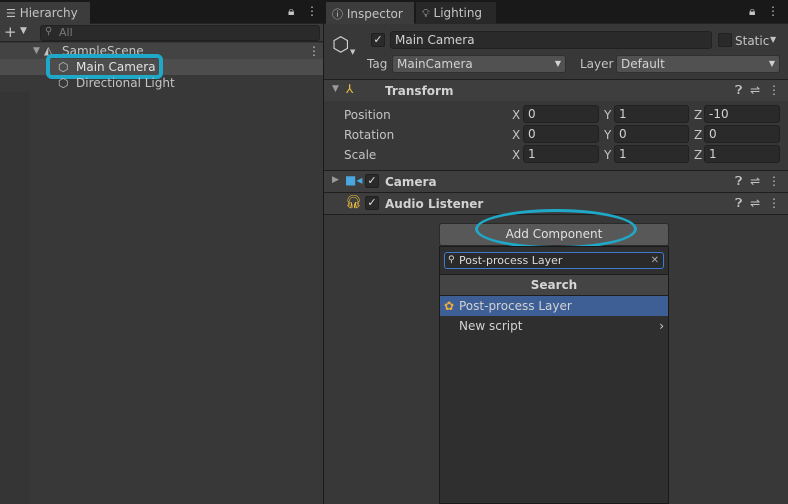 The height and width of the screenshot is (504, 788). What do you see at coordinates (337, 14) in the screenshot?
I see `info-icon: ⓘ` at bounding box center [337, 14].